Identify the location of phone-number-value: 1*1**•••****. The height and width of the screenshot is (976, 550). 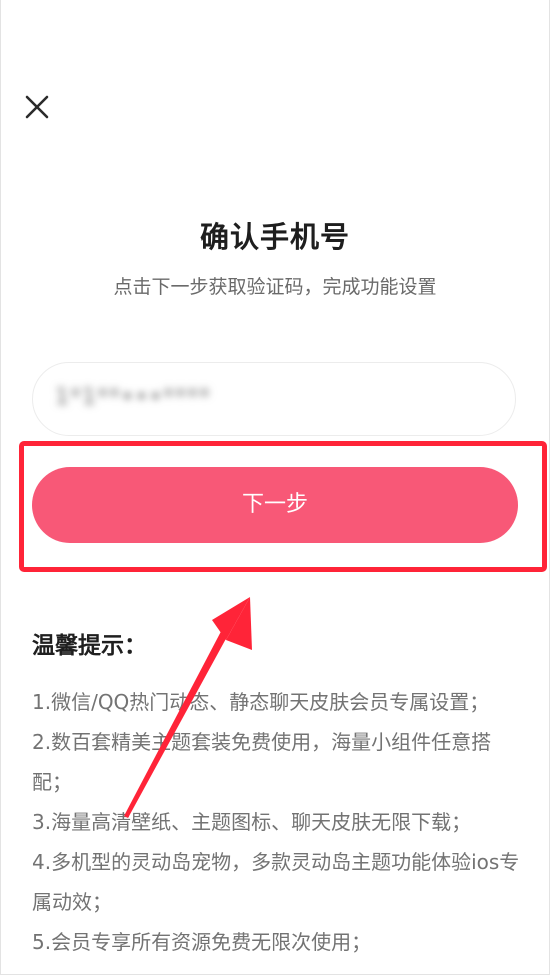
(133, 397).